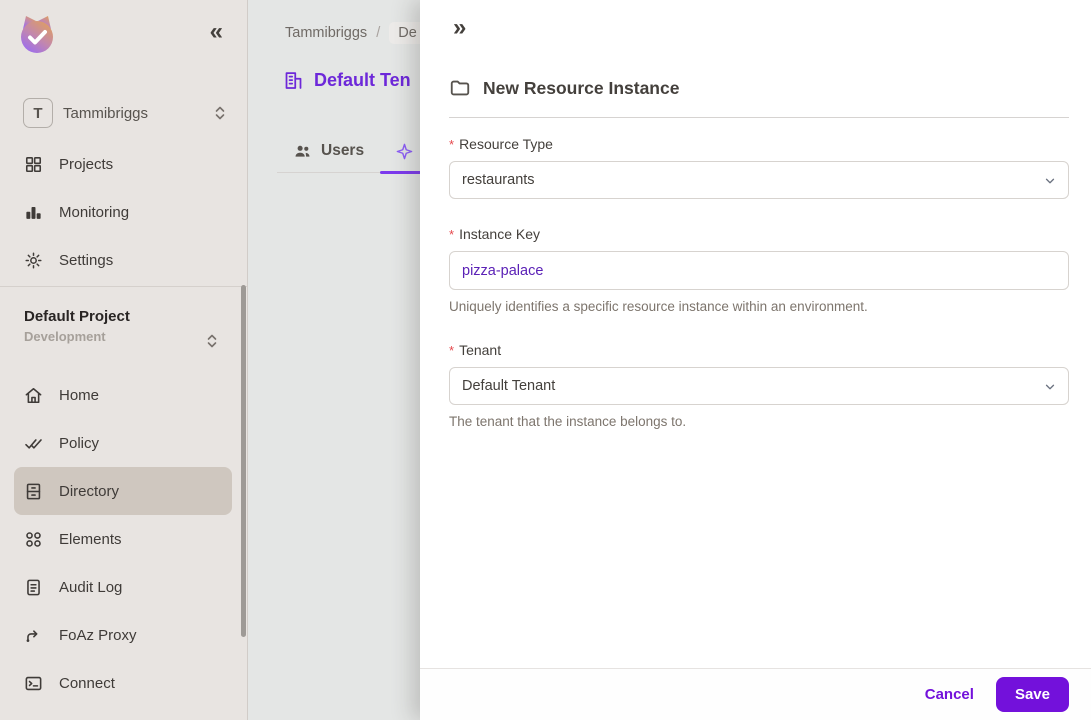 The image size is (1091, 720). I want to click on bar-chart-icon, so click(33, 212).